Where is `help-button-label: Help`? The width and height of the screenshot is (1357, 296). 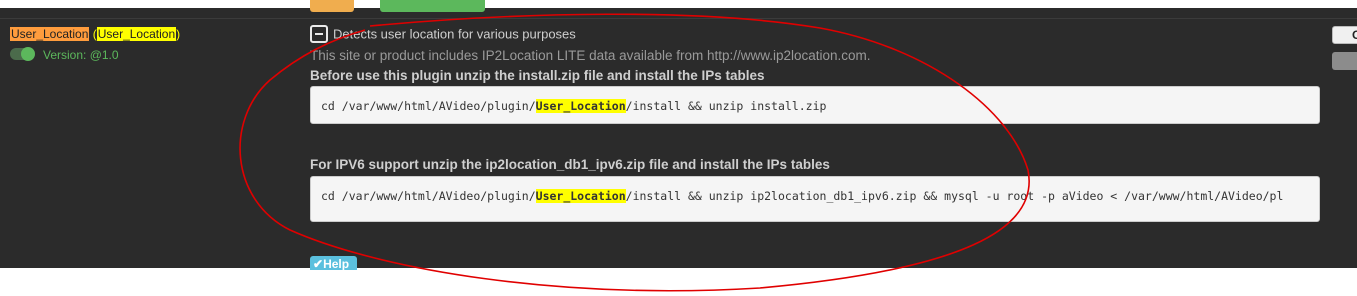 help-button-label: Help is located at coordinates (336, 263).